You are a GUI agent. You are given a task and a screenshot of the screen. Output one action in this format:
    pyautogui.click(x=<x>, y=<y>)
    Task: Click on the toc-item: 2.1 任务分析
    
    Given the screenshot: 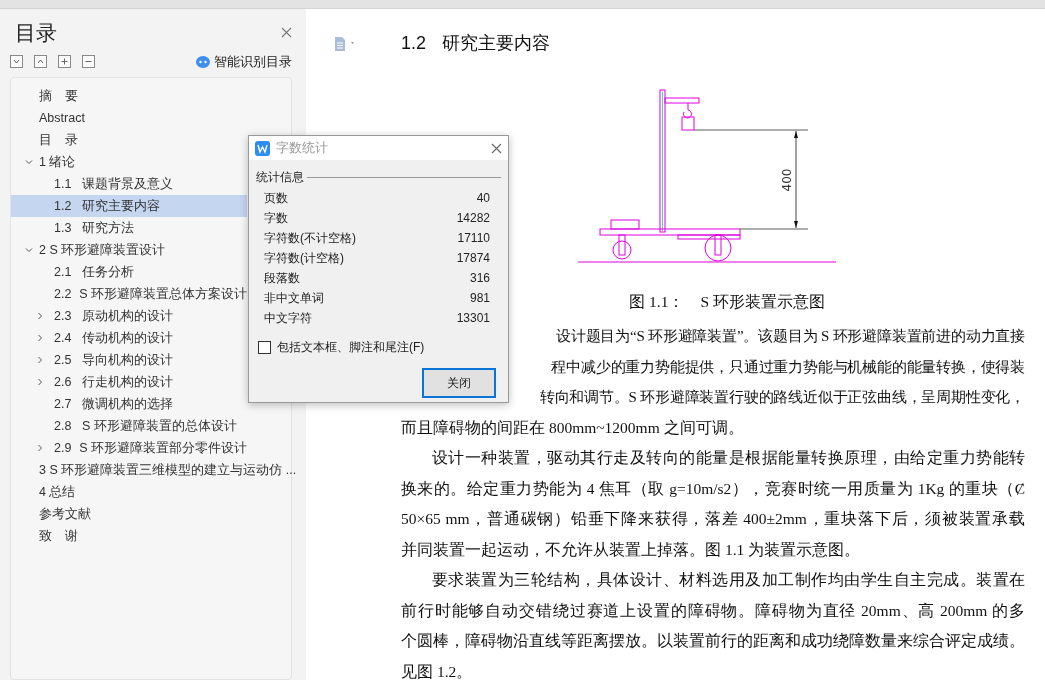 What is the action you would take?
    pyautogui.click(x=129, y=272)
    